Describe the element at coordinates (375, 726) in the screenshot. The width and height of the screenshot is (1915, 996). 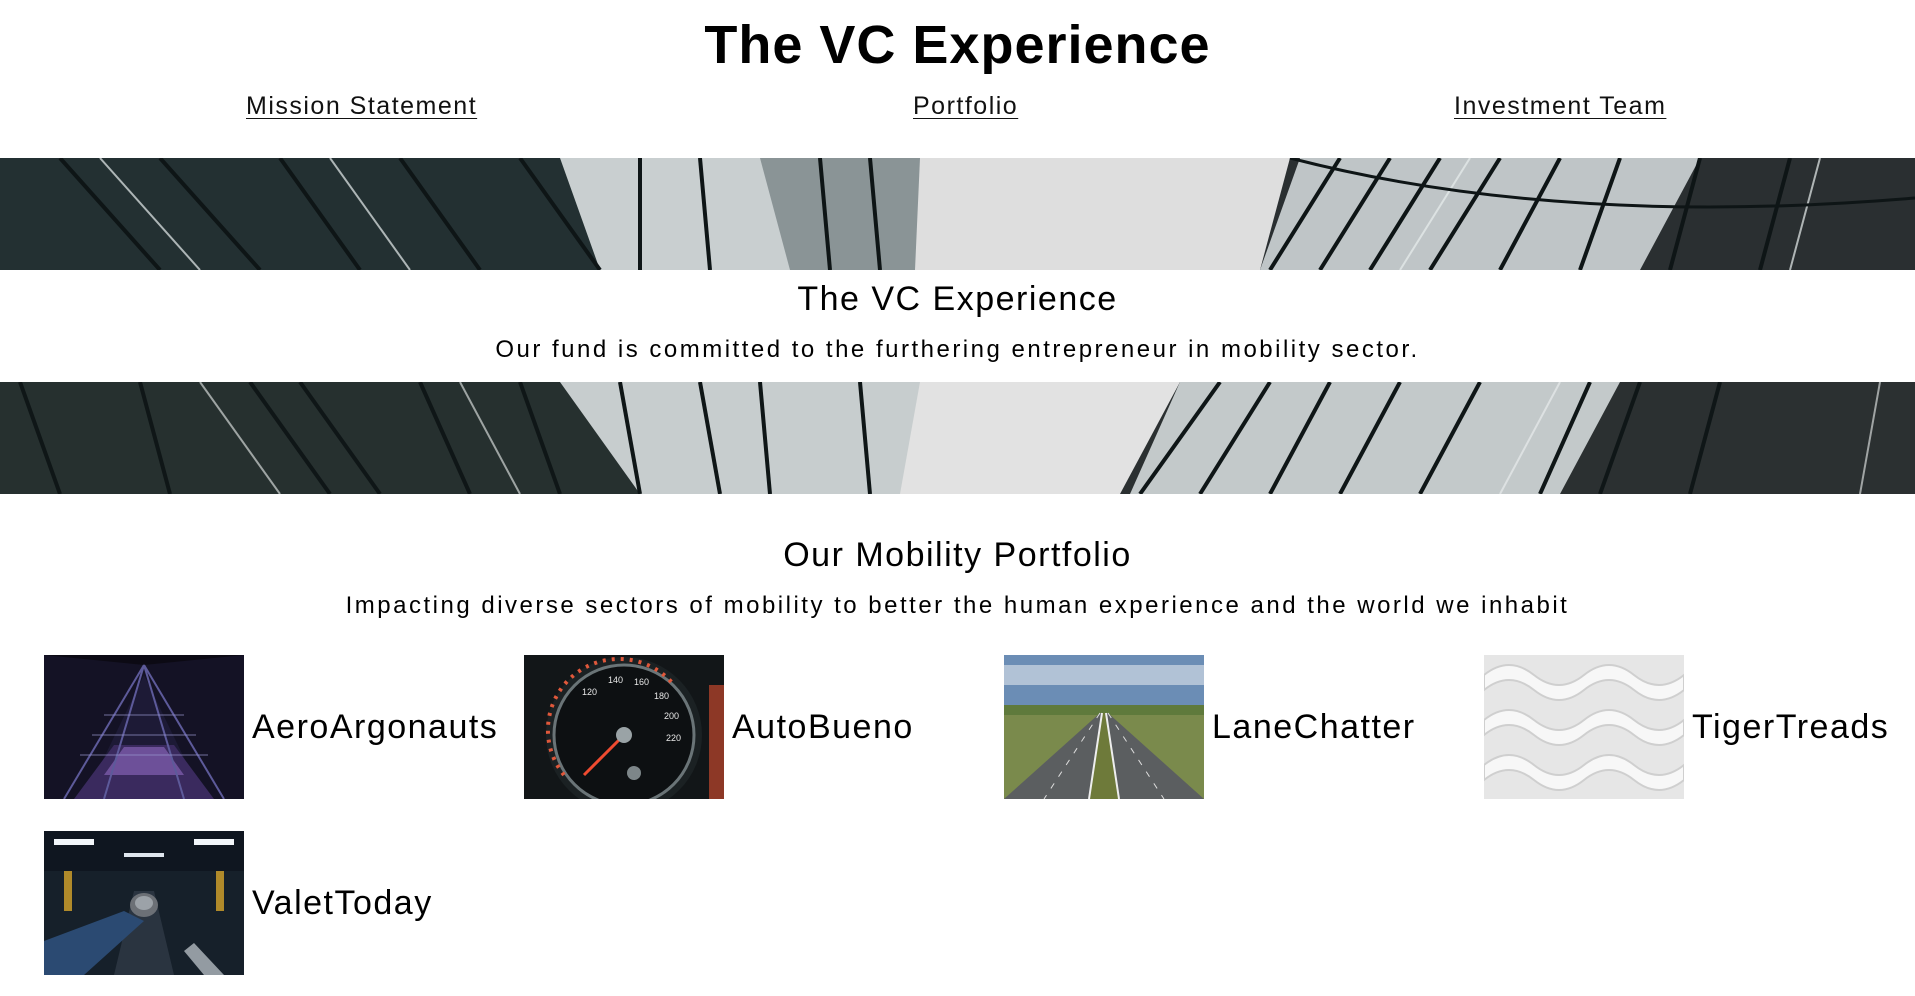
I see `company-name: AeroArgonauts` at that location.